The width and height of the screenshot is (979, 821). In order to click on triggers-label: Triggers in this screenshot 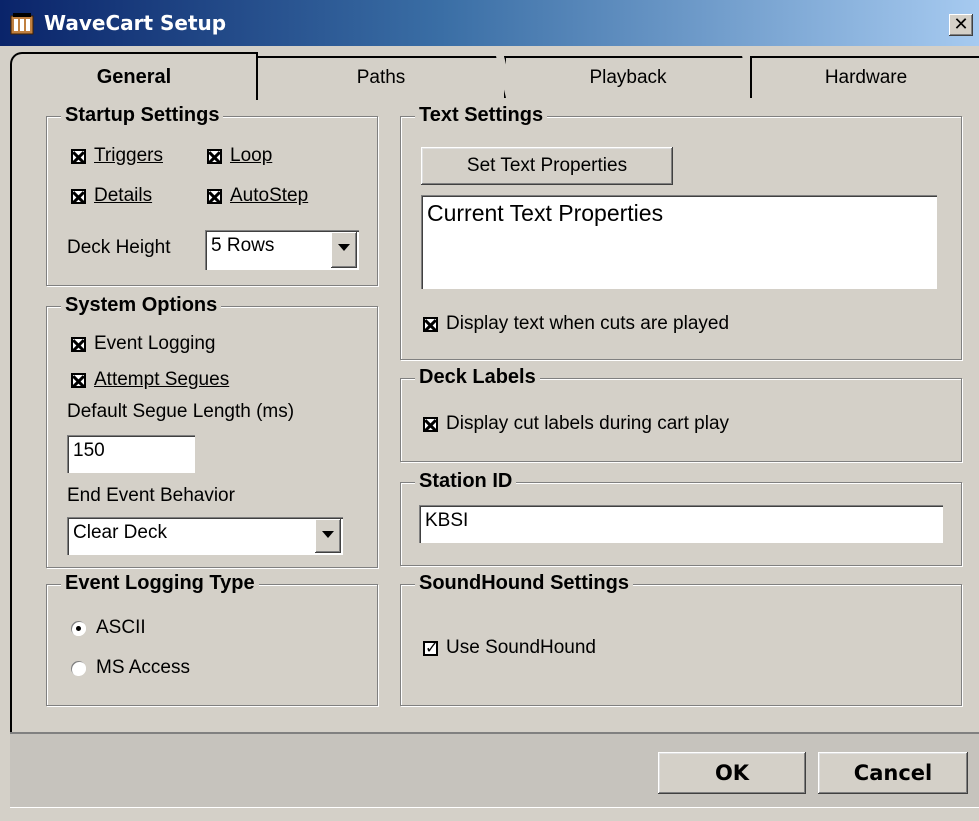, I will do `click(128, 155)`.